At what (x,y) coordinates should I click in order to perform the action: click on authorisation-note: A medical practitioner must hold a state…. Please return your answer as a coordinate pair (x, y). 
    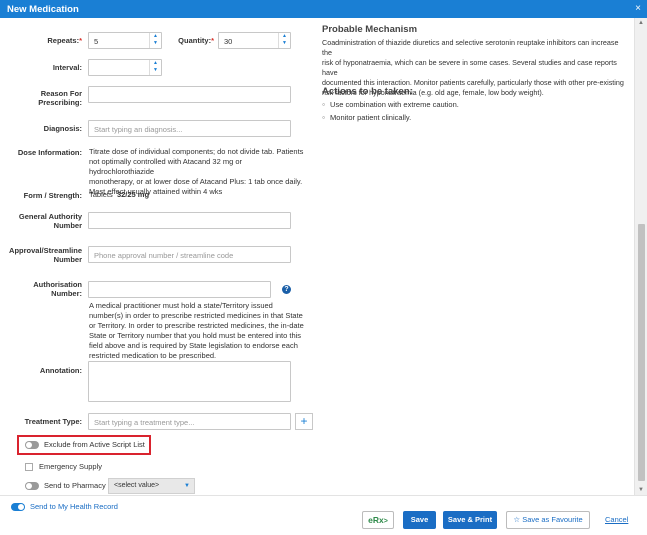
    Looking at the image, I should click on (196, 330).